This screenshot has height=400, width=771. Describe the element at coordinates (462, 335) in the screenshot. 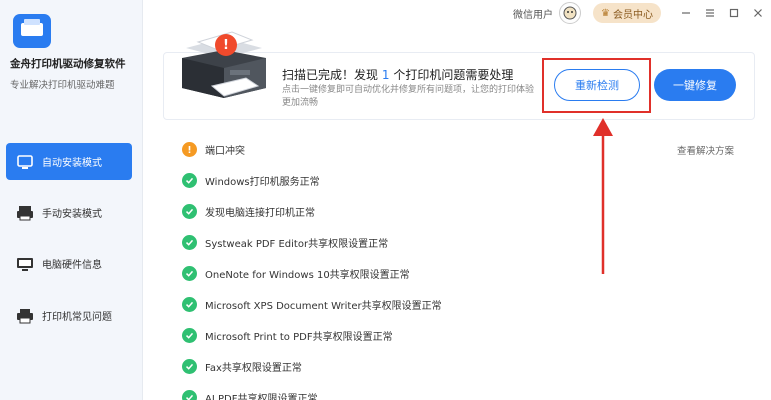

I see `issue-row: Microsoft Print to PDF共享权限设置正常` at that location.